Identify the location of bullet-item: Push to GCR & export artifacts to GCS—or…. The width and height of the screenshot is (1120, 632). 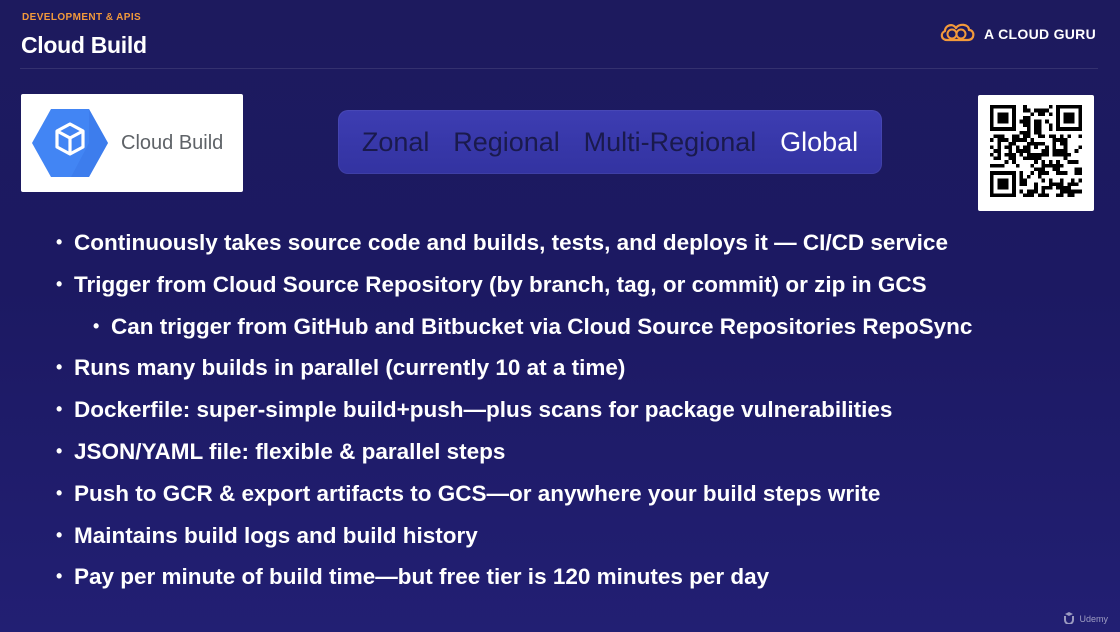
(581, 494).